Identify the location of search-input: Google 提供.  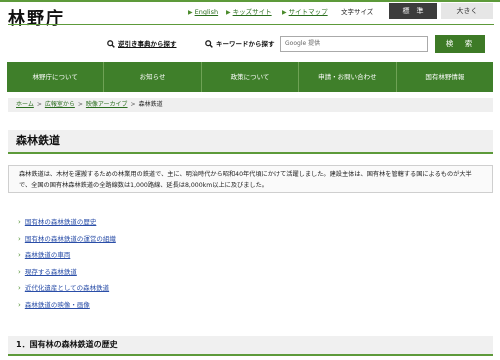
(354, 44).